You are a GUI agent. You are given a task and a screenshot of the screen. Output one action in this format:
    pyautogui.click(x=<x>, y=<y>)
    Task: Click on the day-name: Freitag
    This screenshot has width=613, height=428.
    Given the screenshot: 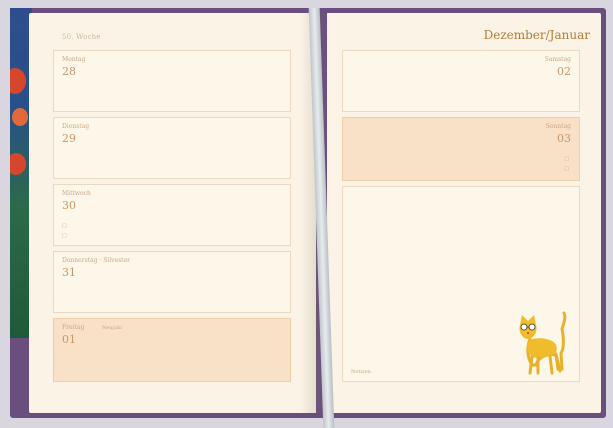 What is the action you would take?
    pyautogui.click(x=73, y=327)
    